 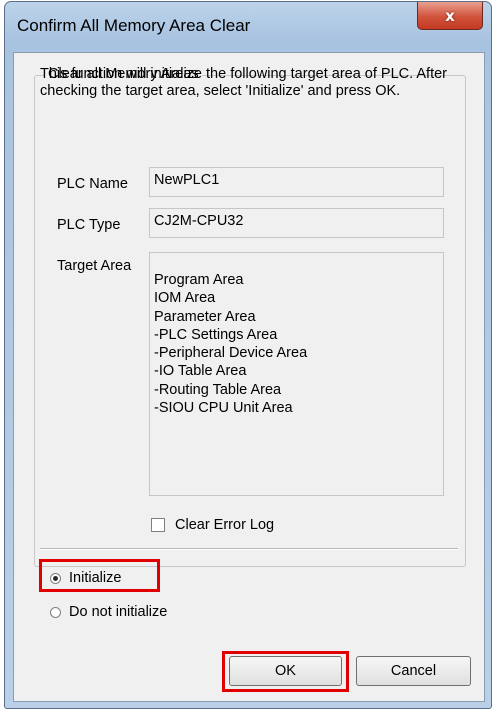 What do you see at coordinates (92, 184) in the screenshot?
I see `plc-name-label: PLC Name` at bounding box center [92, 184].